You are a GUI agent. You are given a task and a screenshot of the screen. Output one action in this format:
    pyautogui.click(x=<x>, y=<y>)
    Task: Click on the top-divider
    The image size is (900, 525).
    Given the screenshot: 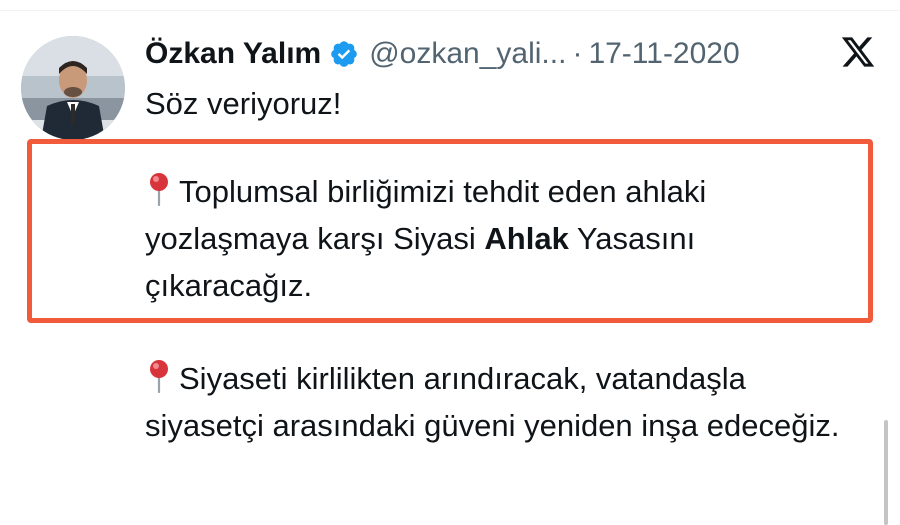 What is the action you would take?
    pyautogui.click(x=450, y=10)
    